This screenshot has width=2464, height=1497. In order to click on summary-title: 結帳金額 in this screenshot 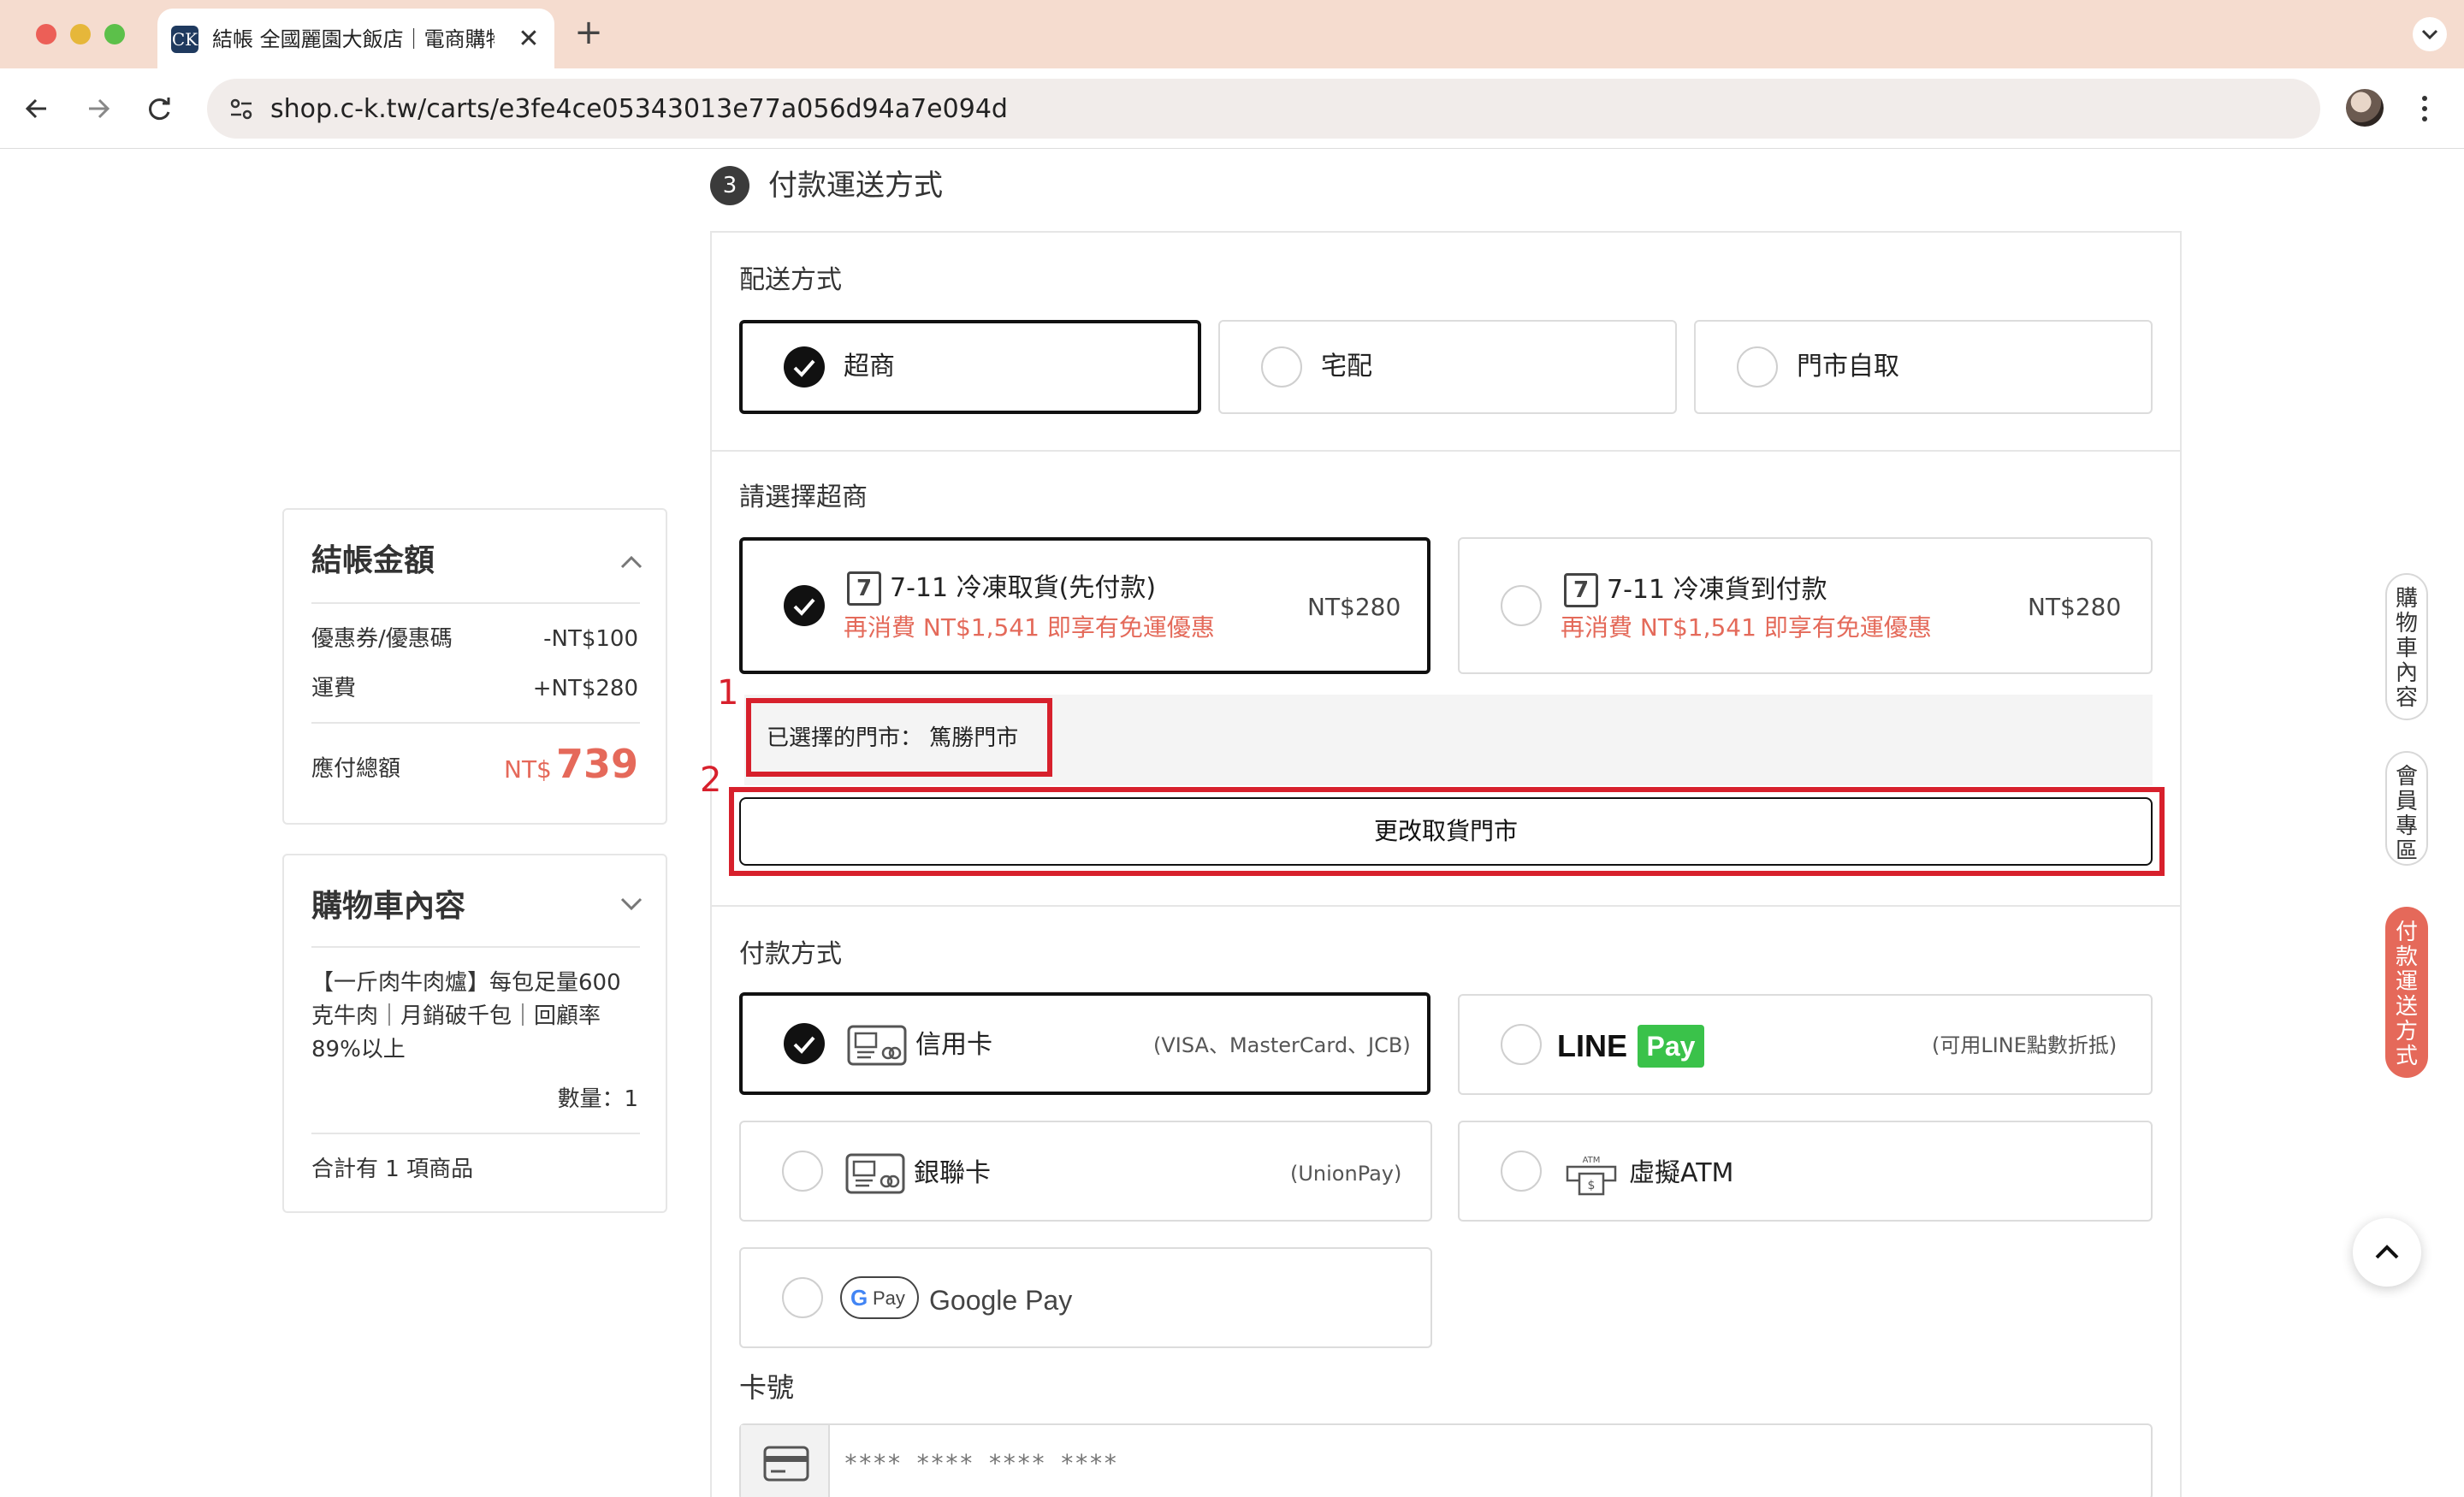, I will do `click(373, 560)`.